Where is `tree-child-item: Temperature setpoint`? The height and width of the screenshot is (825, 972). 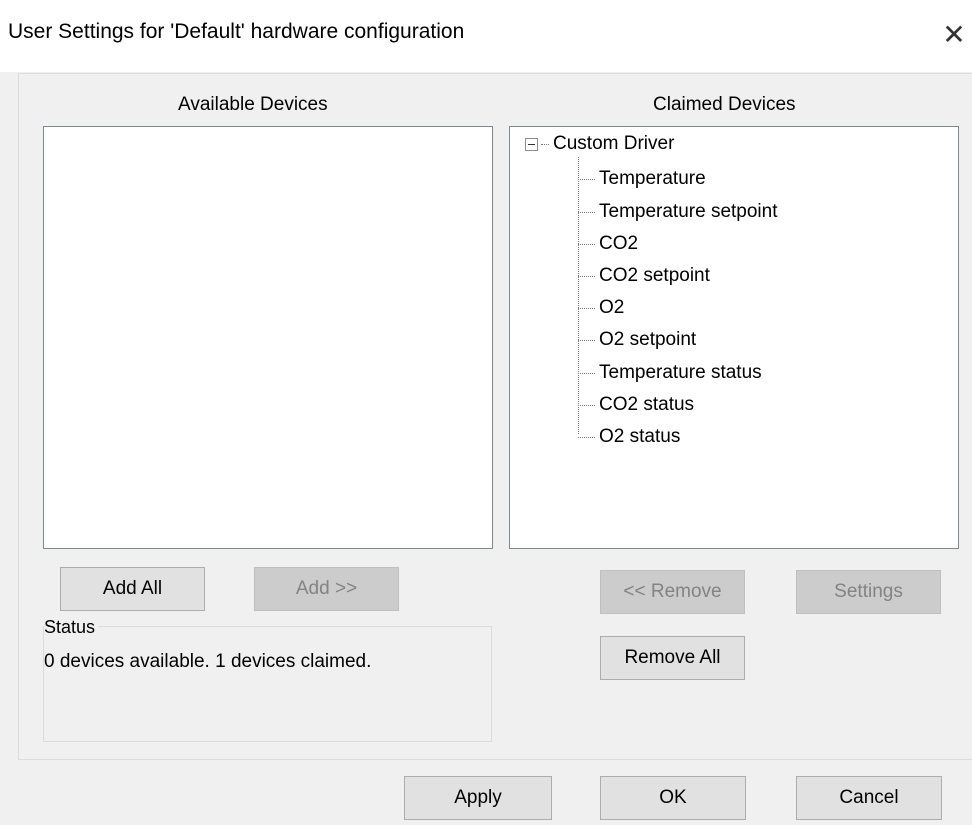
tree-child-item: Temperature setpoint is located at coordinates (678, 212).